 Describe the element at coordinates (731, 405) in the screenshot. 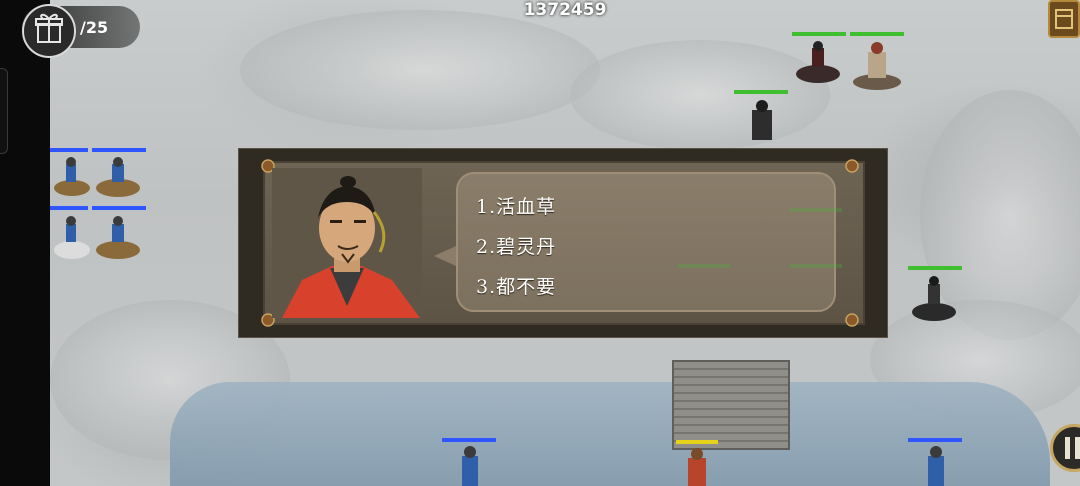

I see `wooden-bridge` at that location.